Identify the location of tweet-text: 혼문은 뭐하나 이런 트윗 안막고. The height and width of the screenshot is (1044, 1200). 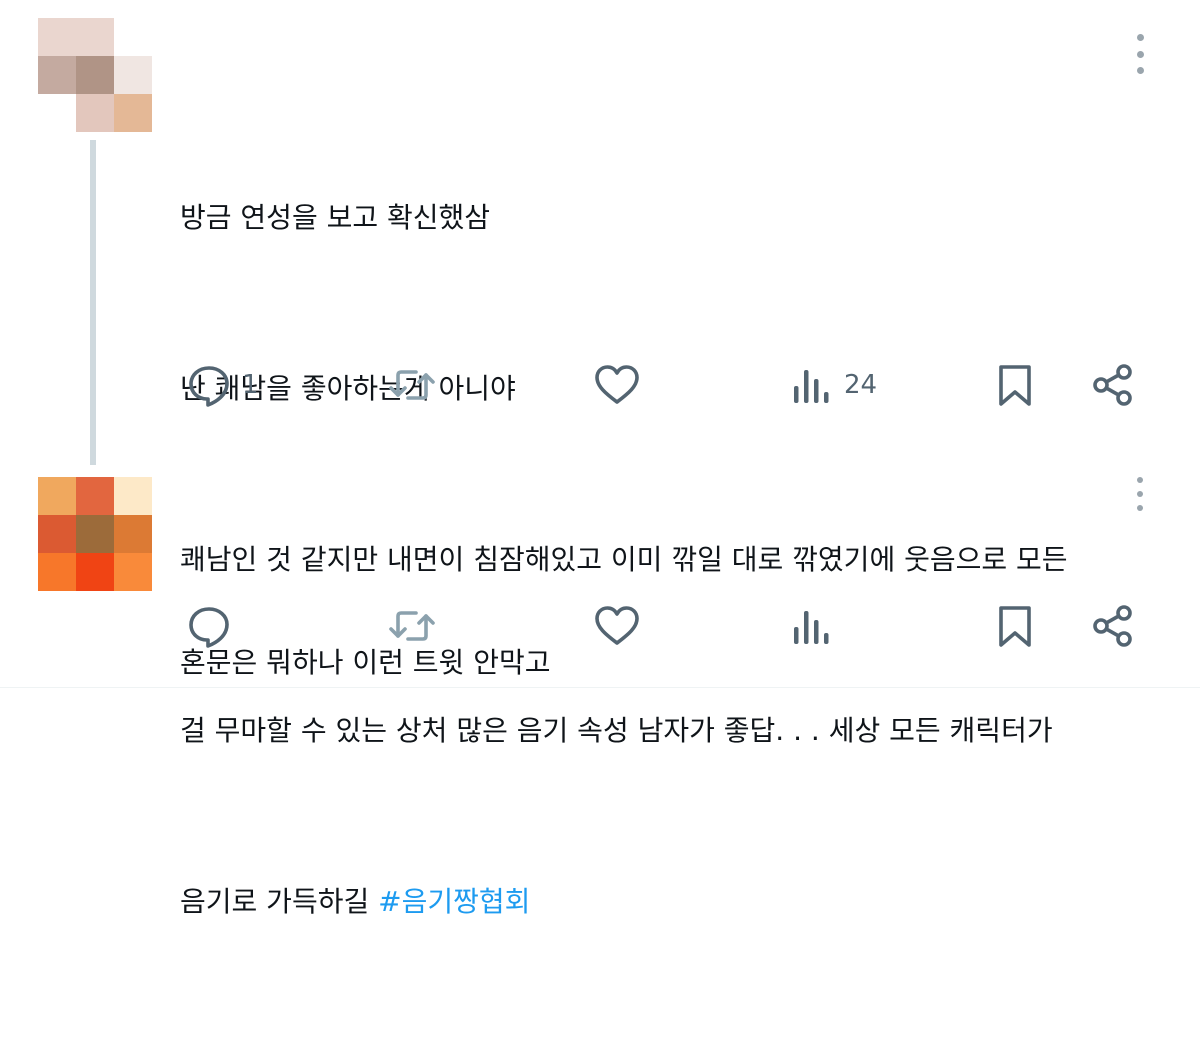
(365, 662).